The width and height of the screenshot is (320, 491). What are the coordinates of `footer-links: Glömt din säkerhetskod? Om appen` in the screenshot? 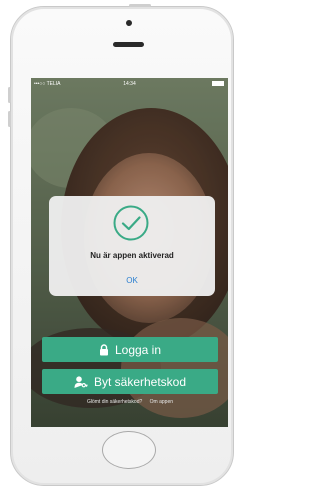 It's located at (130, 402).